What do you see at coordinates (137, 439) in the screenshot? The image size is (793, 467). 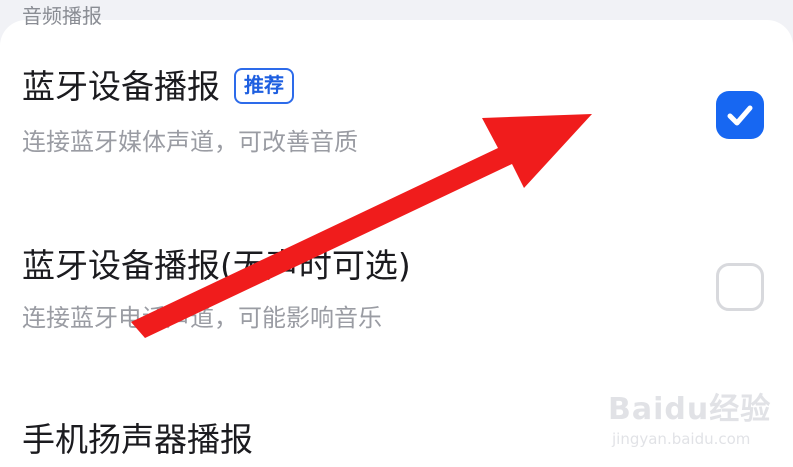 I see `option-title: 手机扬声器播报` at bounding box center [137, 439].